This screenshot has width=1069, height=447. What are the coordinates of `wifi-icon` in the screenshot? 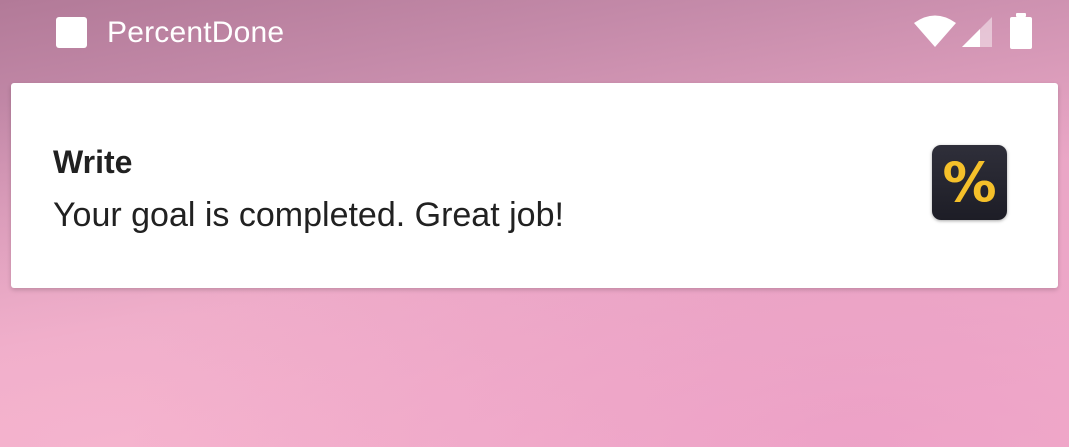 It's located at (935, 31).